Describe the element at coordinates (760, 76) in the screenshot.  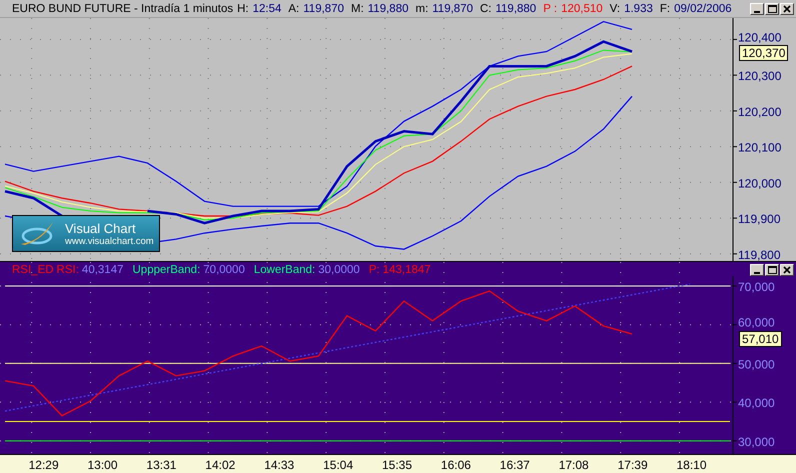
I see `axis-label: 120,300` at that location.